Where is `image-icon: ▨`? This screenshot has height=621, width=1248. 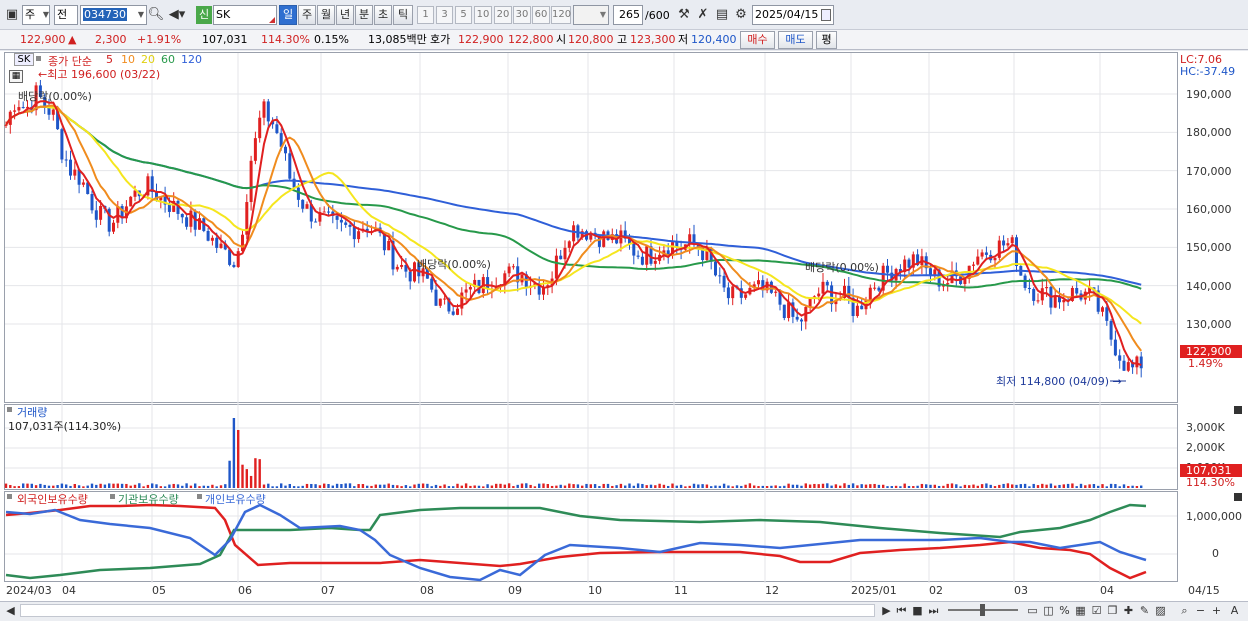 image-icon: ▨ is located at coordinates (1160, 610).